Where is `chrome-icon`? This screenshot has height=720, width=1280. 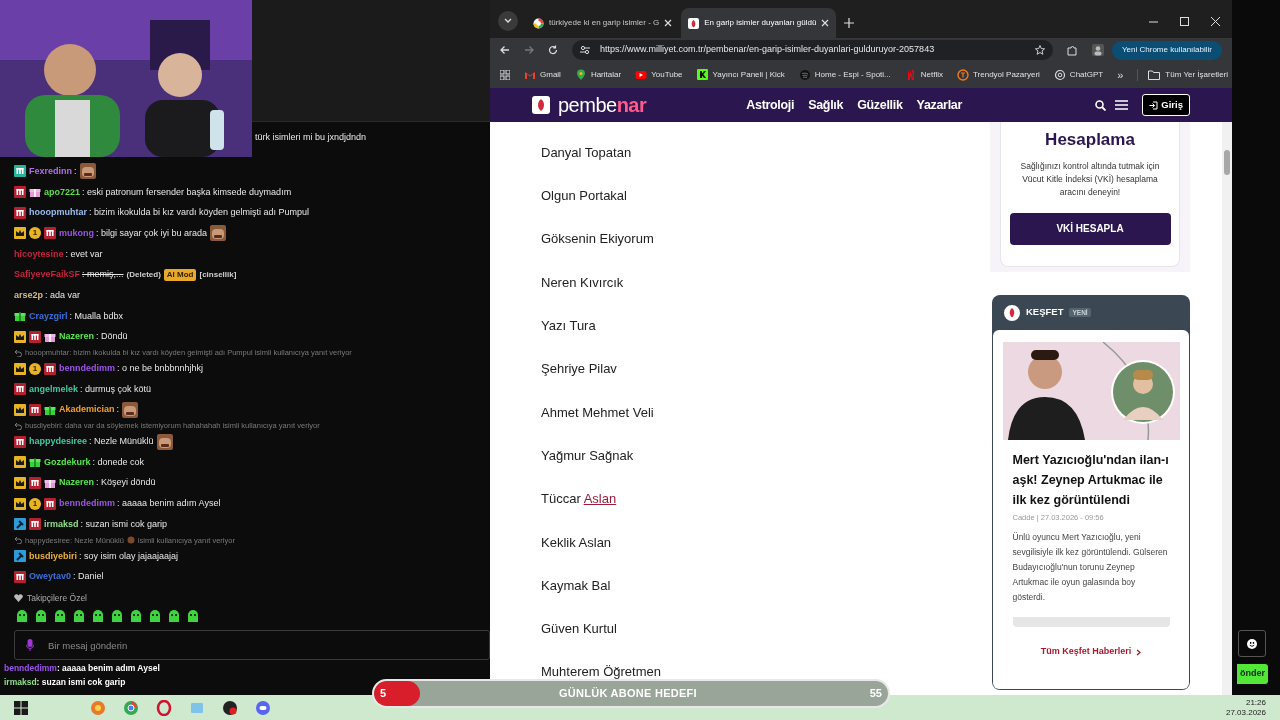 chrome-icon is located at coordinates (131, 707).